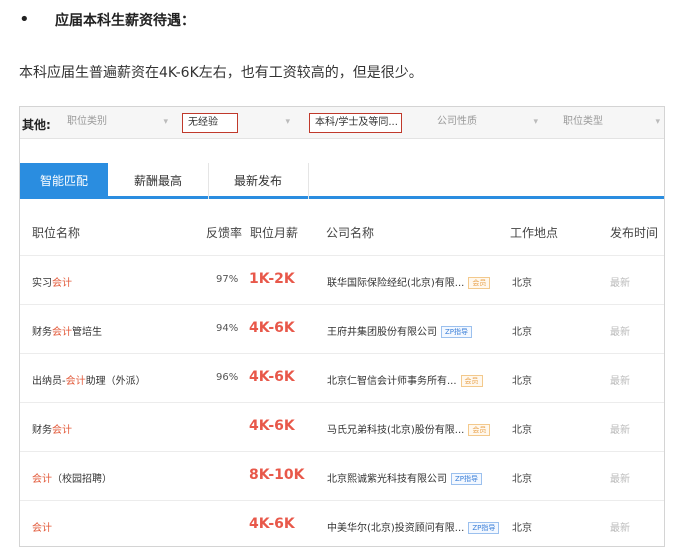 This screenshot has width=673, height=557. What do you see at coordinates (82, 479) in the screenshot?
I see `job-title-suffix: （校园招聘）` at bounding box center [82, 479].